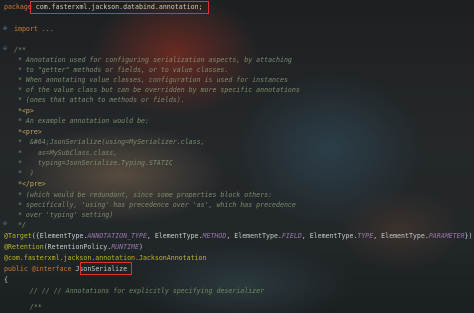 The width and height of the screenshot is (474, 313). What do you see at coordinates (73, 247) in the screenshot?
I see `retention-annotation-line: @Retention(RetentionPolicy.RUNTIME)` at bounding box center [73, 247].